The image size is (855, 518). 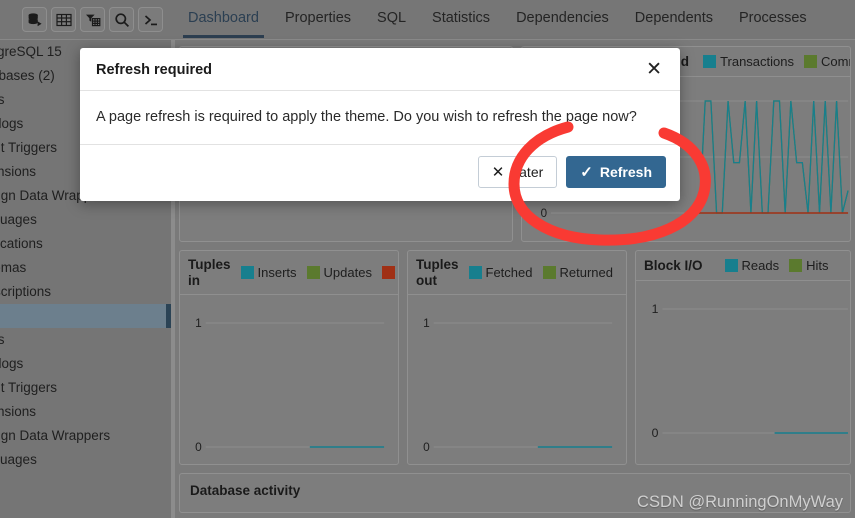 What do you see at coordinates (209, 272) in the screenshot?
I see `panel-title: Tuples in` at bounding box center [209, 272].